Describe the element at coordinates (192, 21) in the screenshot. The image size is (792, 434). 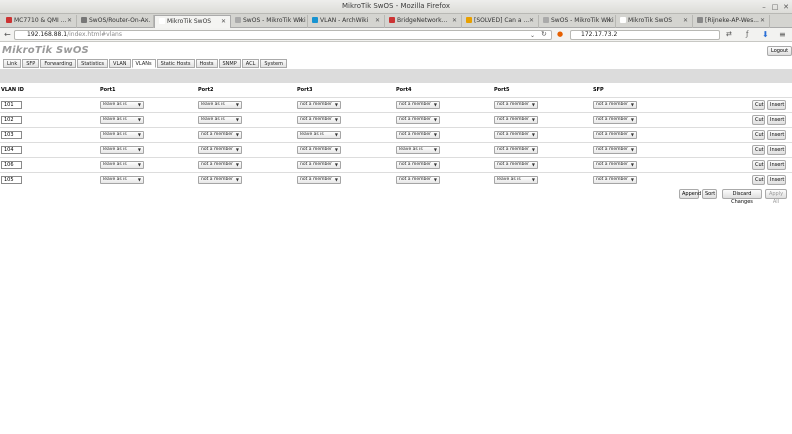
I see `tab-2: MikroTik SwOS ✕` at that location.